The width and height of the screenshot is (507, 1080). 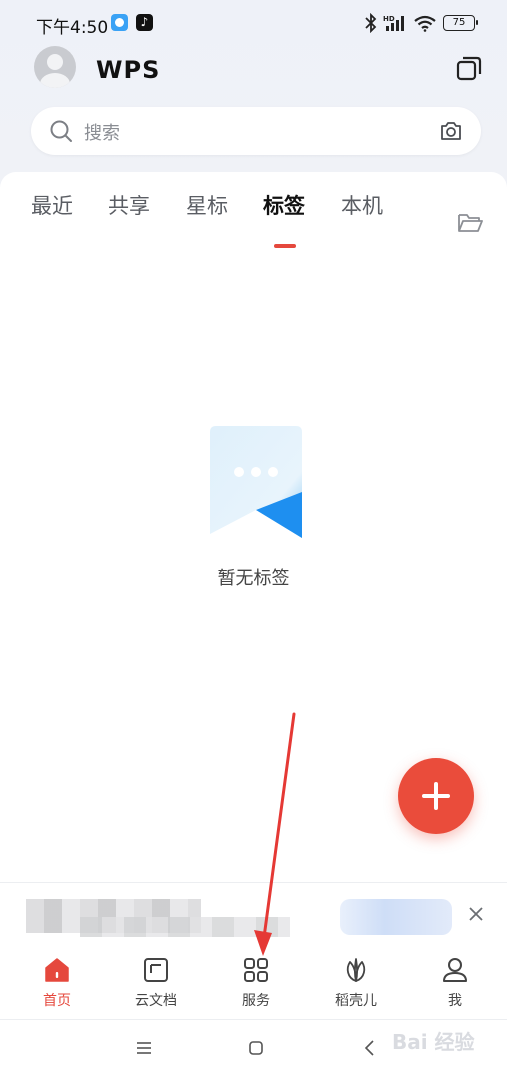 What do you see at coordinates (356, 970) in the screenshot?
I see `leaf-icon` at bounding box center [356, 970].